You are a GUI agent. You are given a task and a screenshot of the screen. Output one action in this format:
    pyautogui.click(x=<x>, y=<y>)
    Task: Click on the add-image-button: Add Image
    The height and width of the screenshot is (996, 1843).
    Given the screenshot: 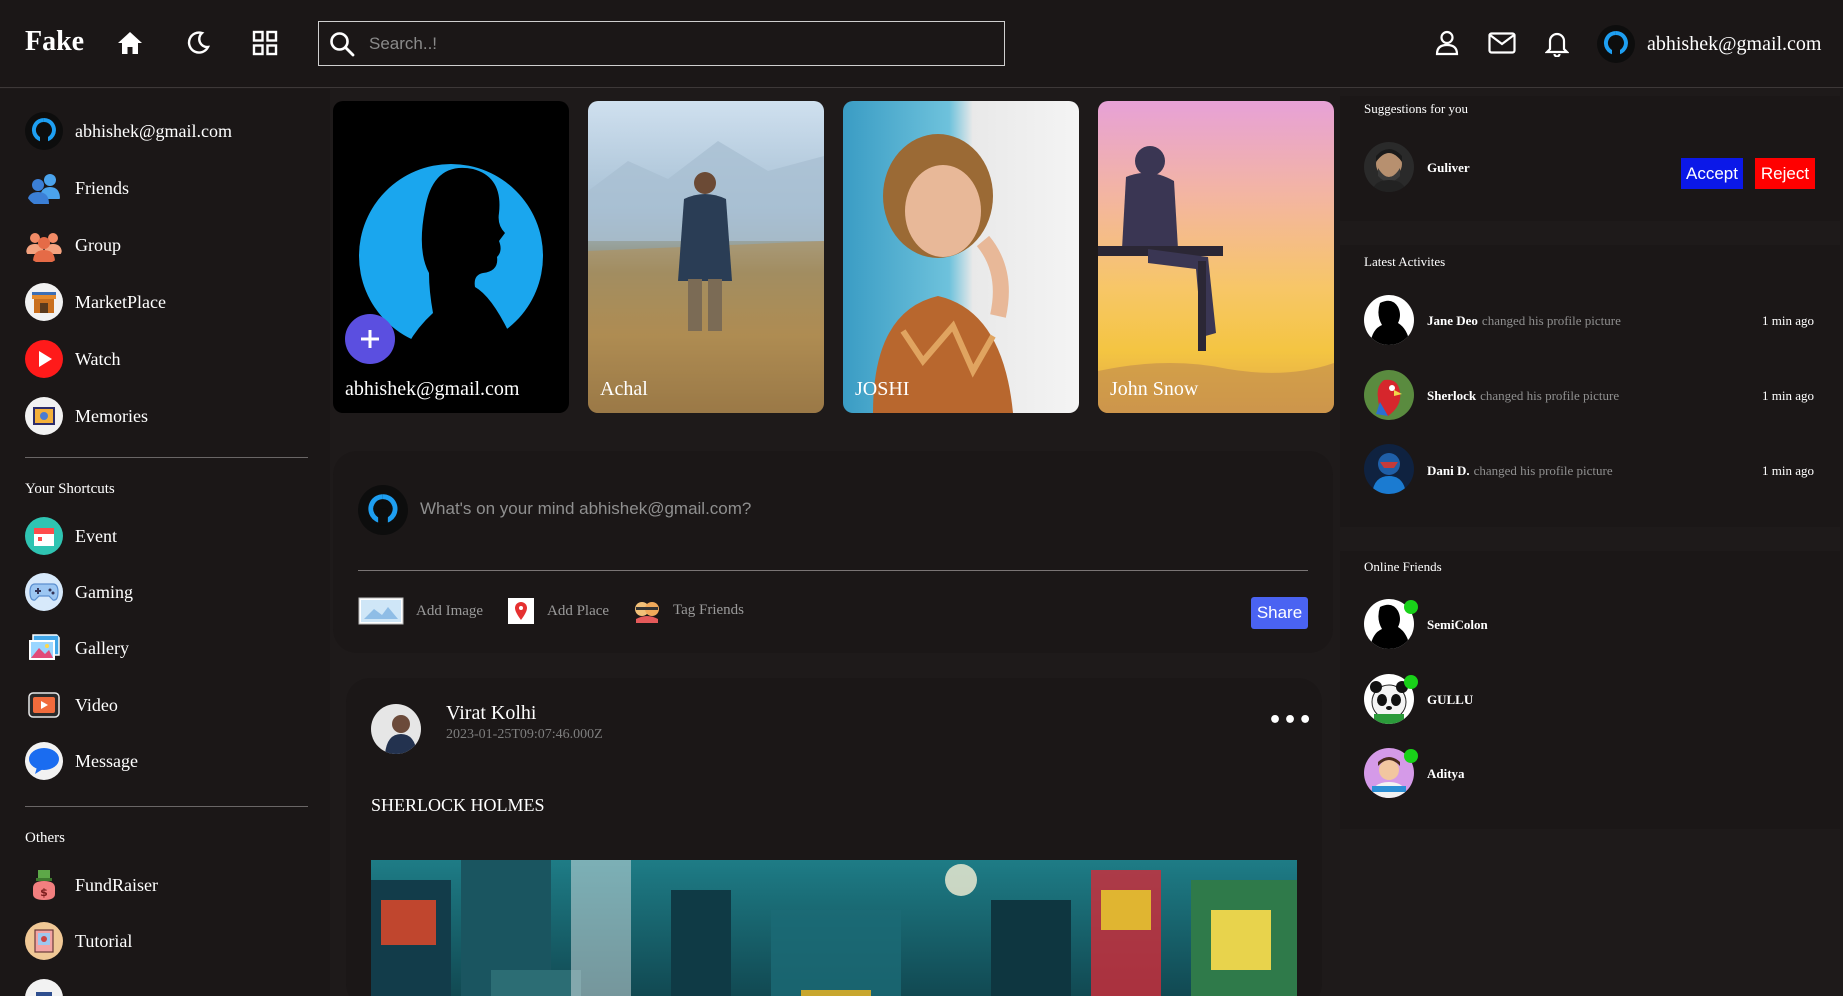 What is the action you would take?
    pyautogui.click(x=420, y=611)
    